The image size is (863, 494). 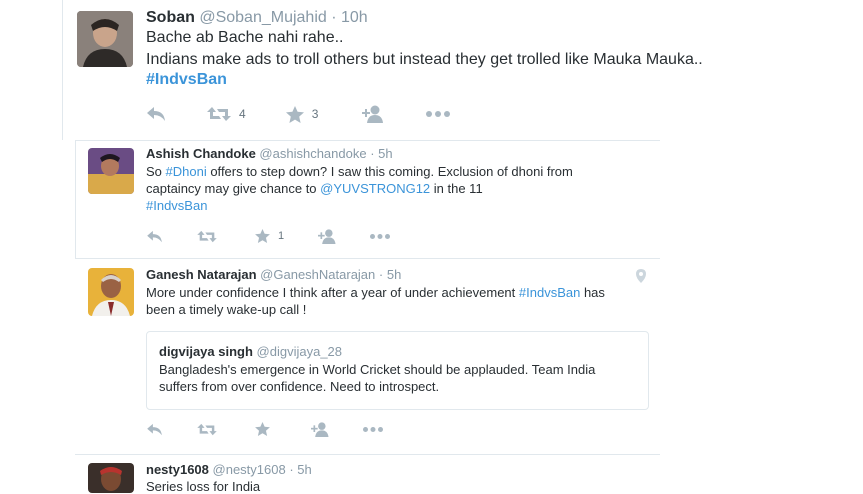 I want to click on text-span: has, so click(x=592, y=292).